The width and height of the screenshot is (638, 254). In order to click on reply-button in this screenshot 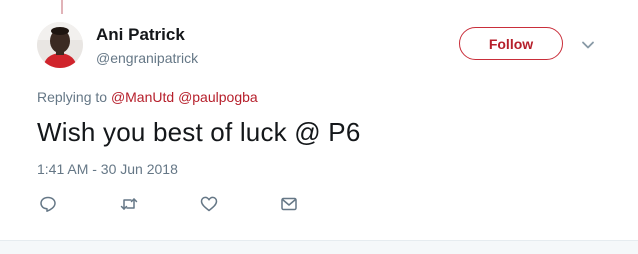, I will do `click(48, 204)`.